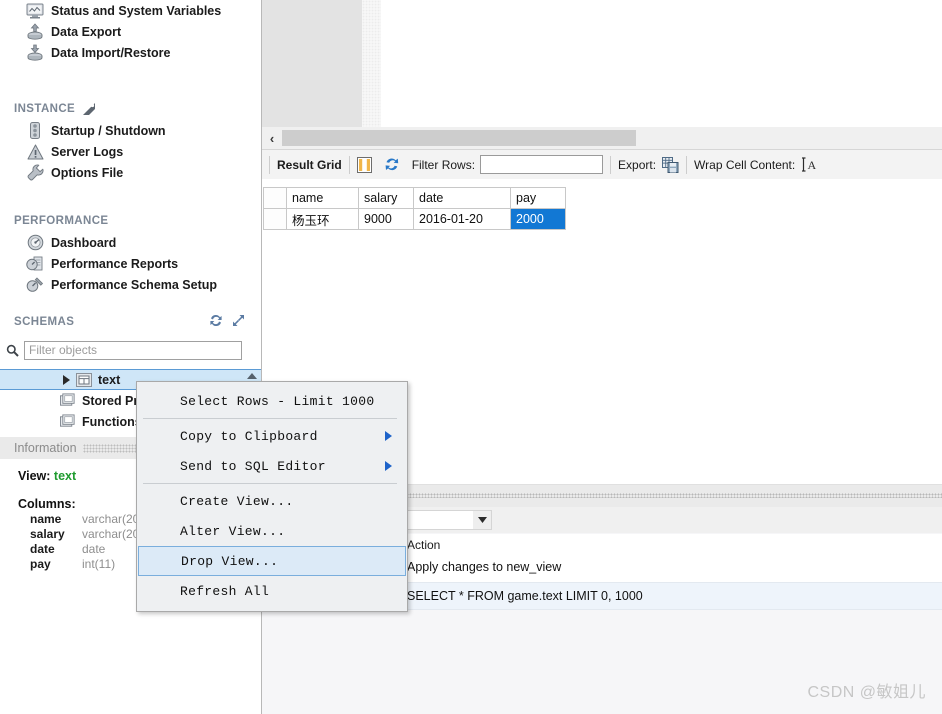  What do you see at coordinates (309, 164) in the screenshot?
I see `result-grid-label: Result Grid` at bounding box center [309, 164].